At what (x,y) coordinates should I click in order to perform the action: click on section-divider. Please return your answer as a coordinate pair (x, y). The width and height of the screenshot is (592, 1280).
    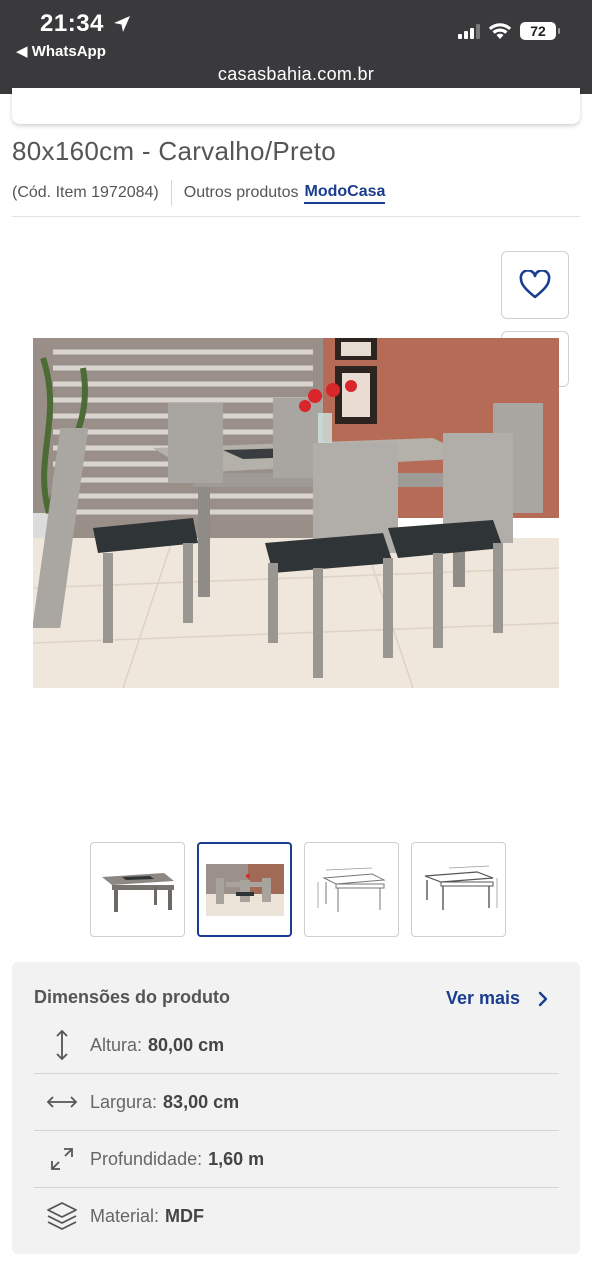
    Looking at the image, I should click on (296, 216).